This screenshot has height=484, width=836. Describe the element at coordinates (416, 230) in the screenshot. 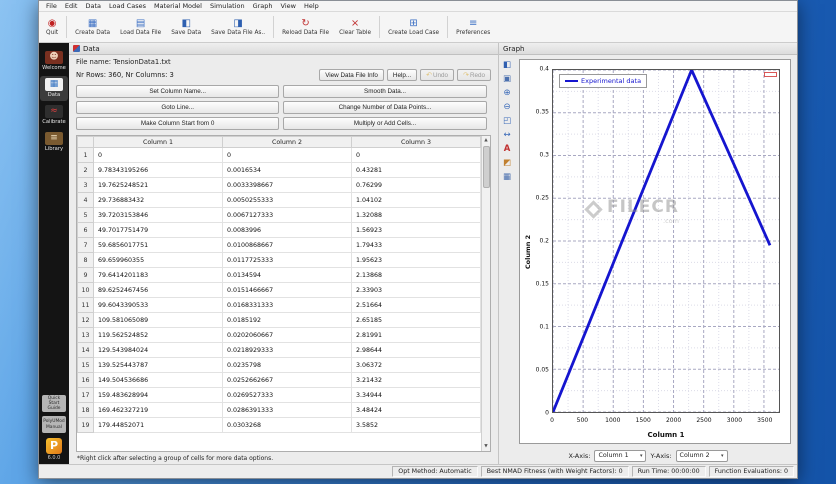

I see `table-cell: 1.56923` at that location.